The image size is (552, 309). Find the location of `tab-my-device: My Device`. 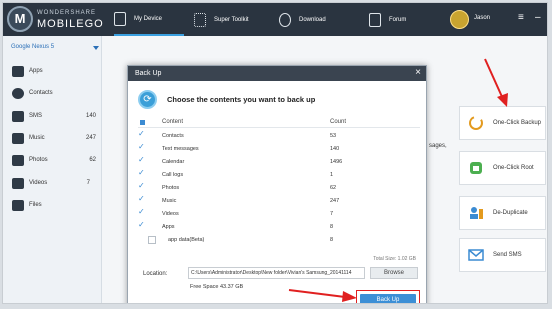

tab-my-device: My Device is located at coordinates (149, 19).